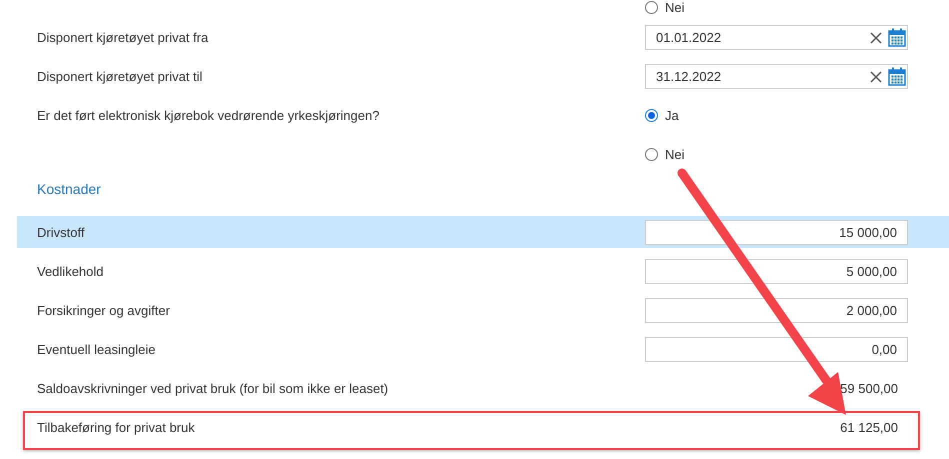  What do you see at coordinates (70, 271) in the screenshot?
I see `field-label: Vedlikehold` at bounding box center [70, 271].